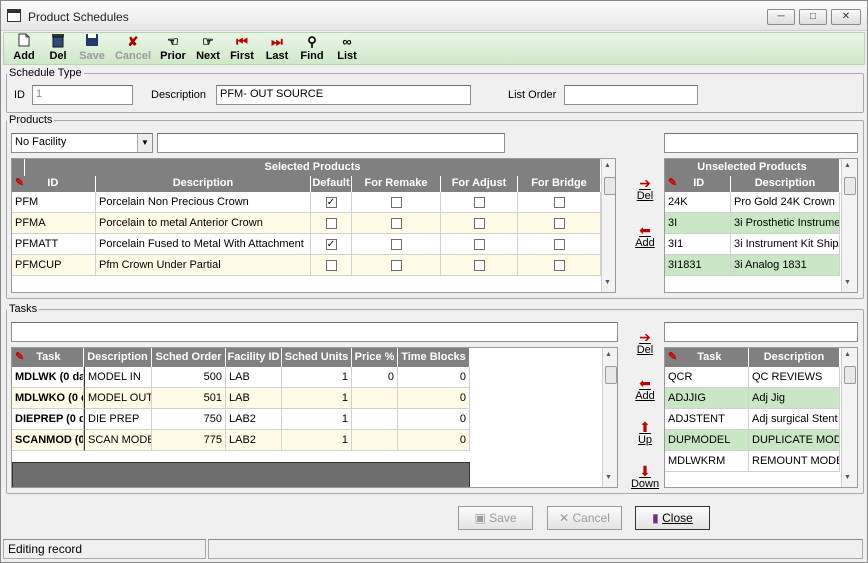 This screenshot has width=868, height=563. What do you see at coordinates (761, 332) in the screenshot?
I see `unselected-tasks-filter-input` at bounding box center [761, 332].